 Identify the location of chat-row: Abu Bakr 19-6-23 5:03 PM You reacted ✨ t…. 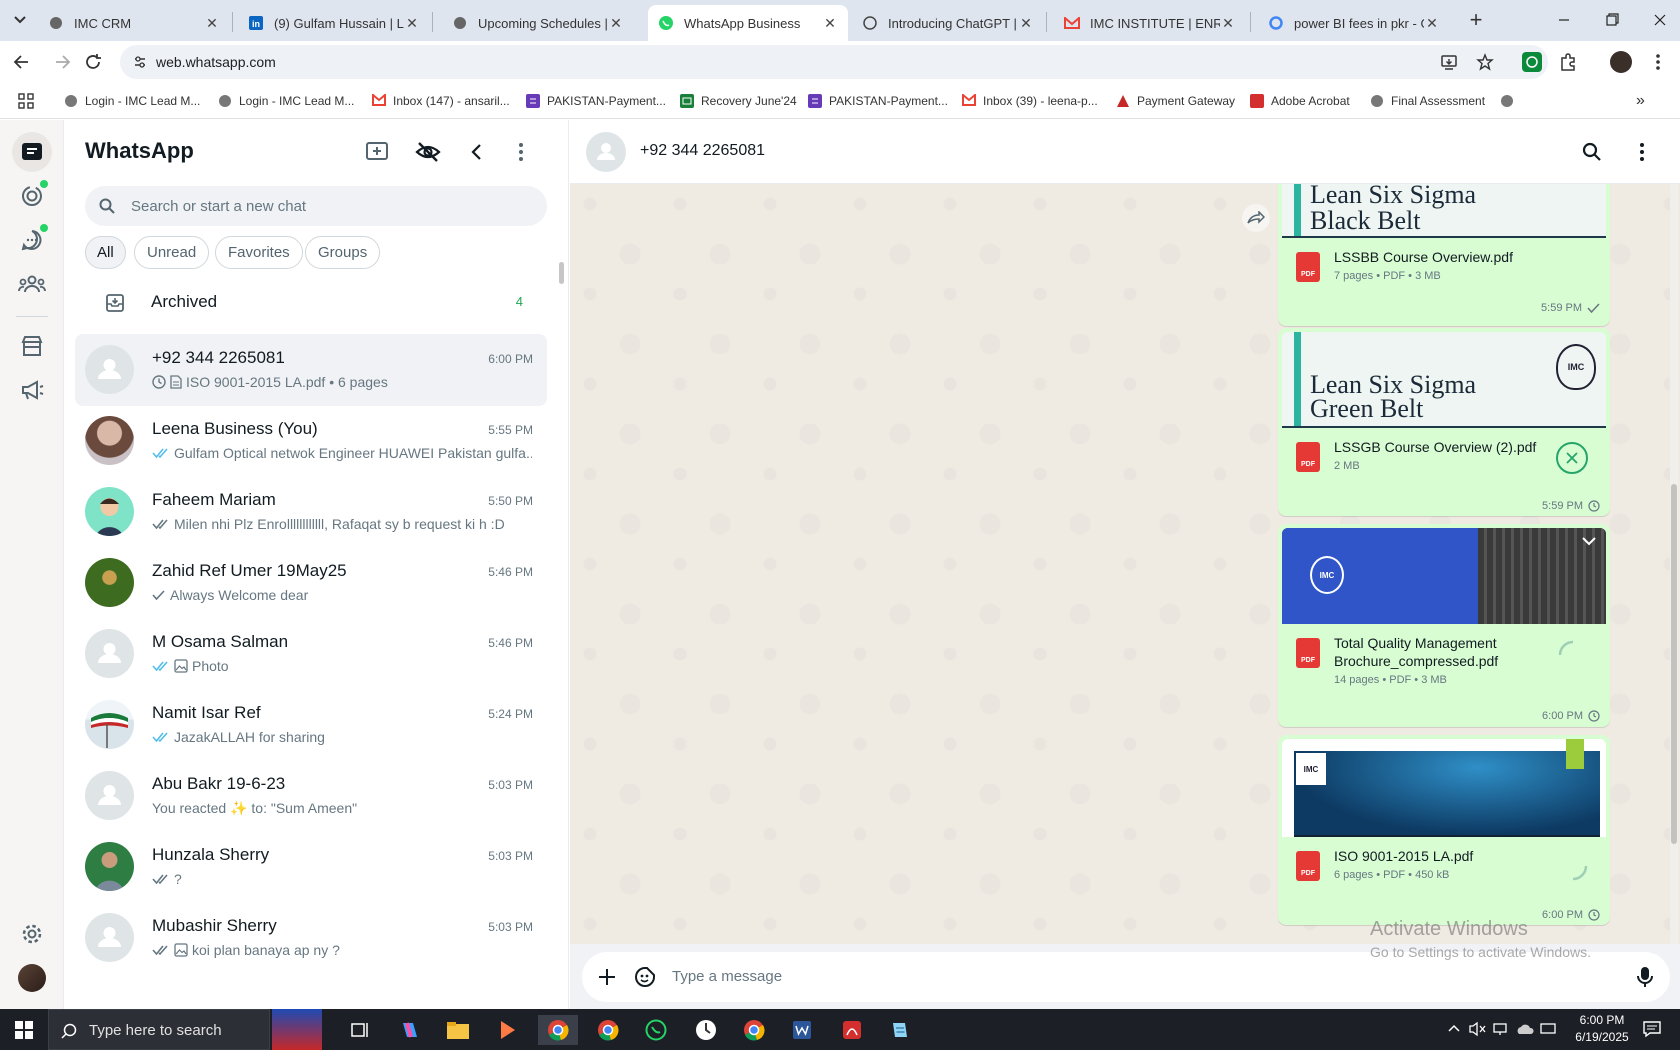
(311, 796).